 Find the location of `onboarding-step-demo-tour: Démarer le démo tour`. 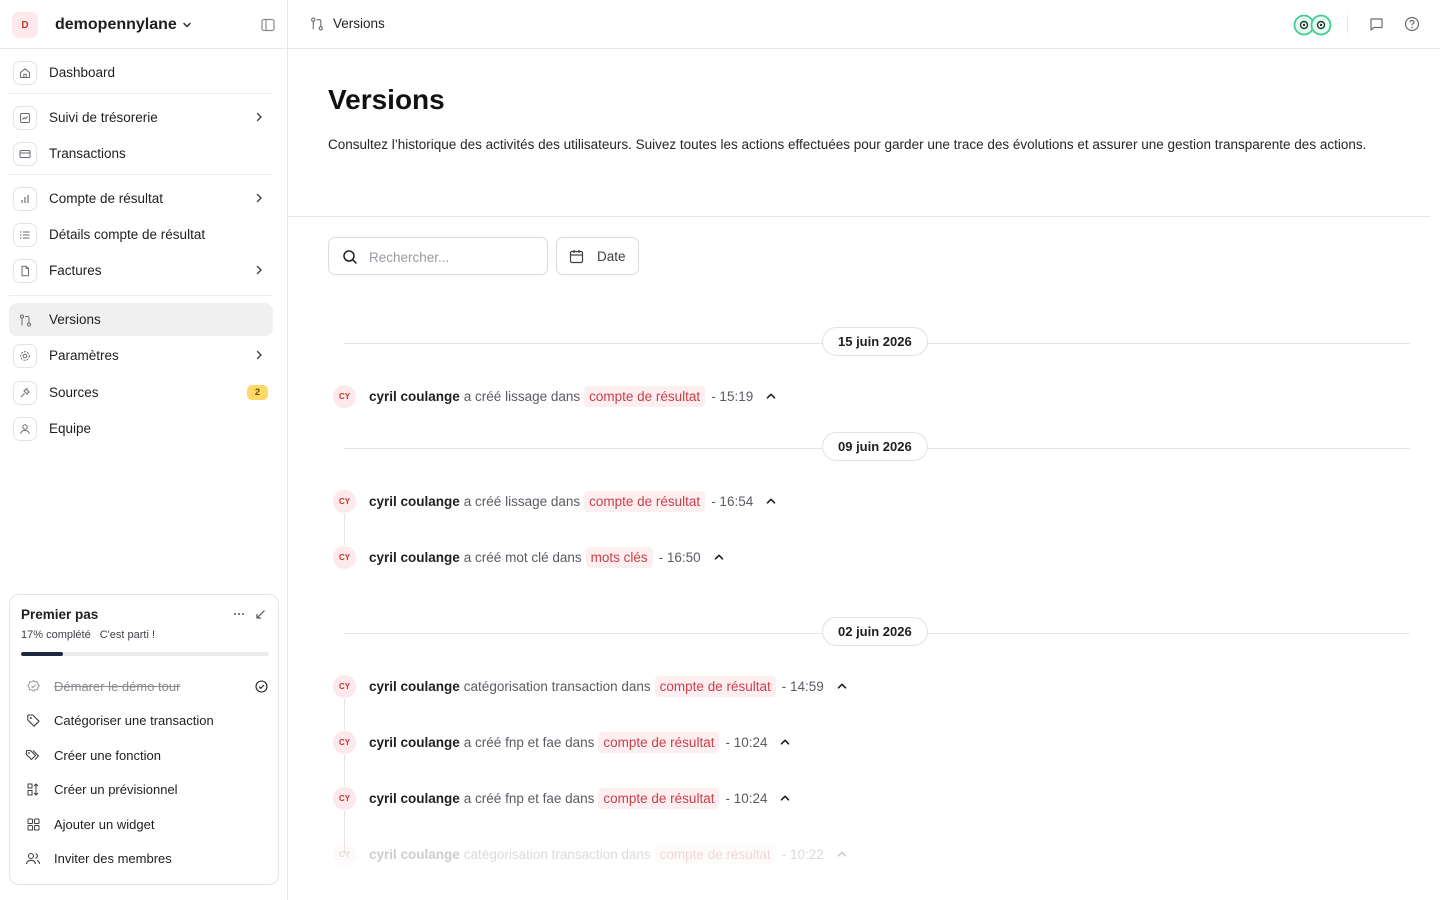

onboarding-step-demo-tour: Démarer le démo tour is located at coordinates (145, 686).